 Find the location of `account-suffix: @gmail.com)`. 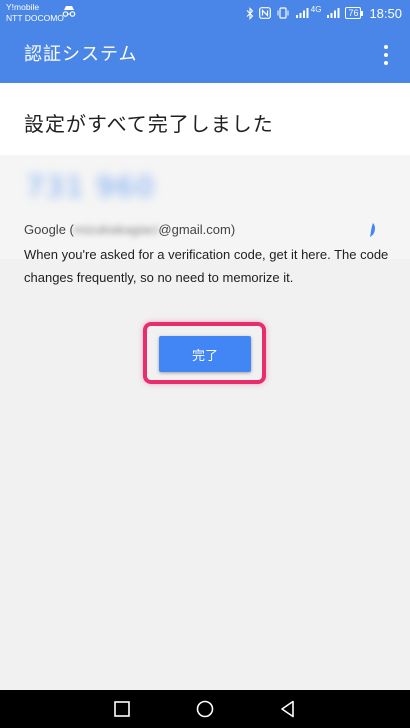

account-suffix: @gmail.com) is located at coordinates (197, 229).